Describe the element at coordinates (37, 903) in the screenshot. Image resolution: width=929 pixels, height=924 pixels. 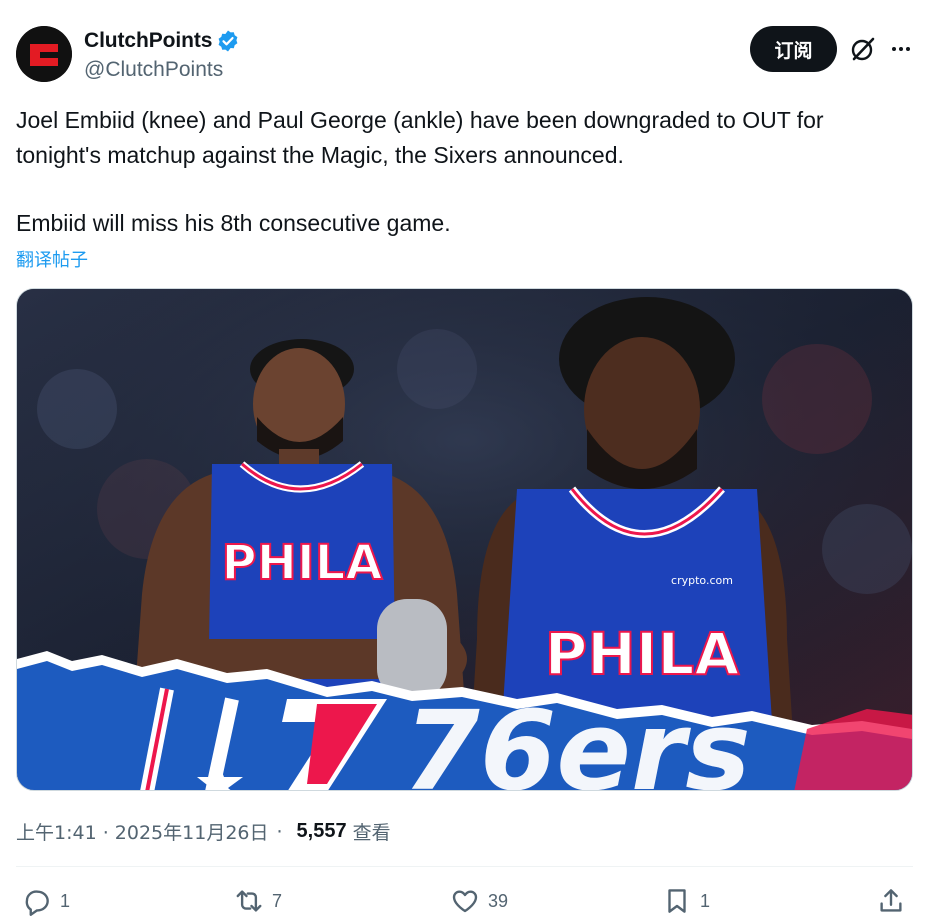
I see `reply-icon` at that location.